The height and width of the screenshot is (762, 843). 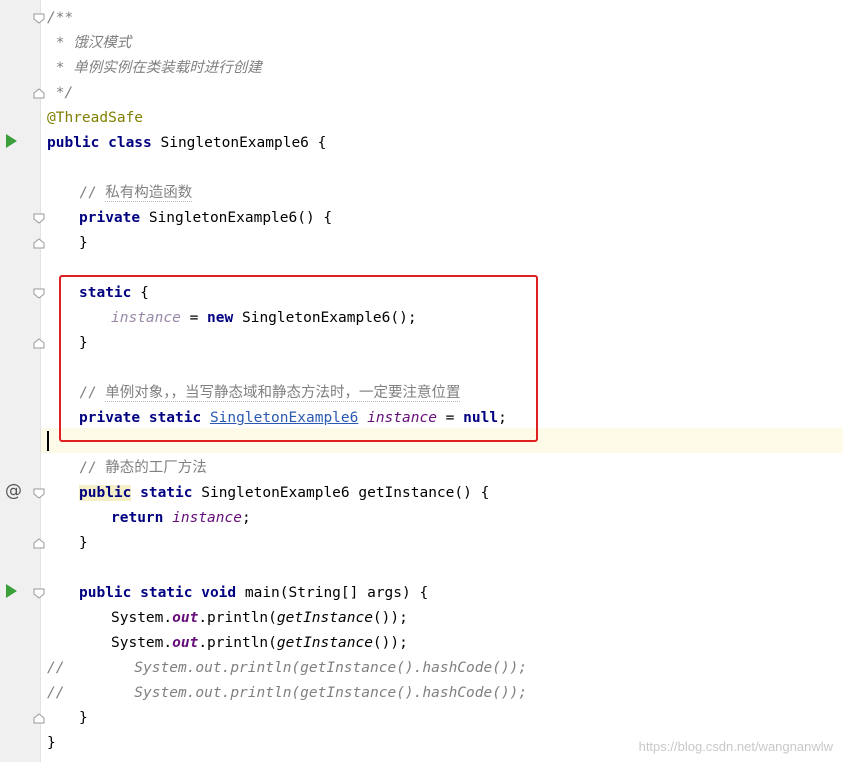 What do you see at coordinates (167, 68) in the screenshot?
I see `doc-comment-text: 单例实例在类装载时进行创建` at bounding box center [167, 68].